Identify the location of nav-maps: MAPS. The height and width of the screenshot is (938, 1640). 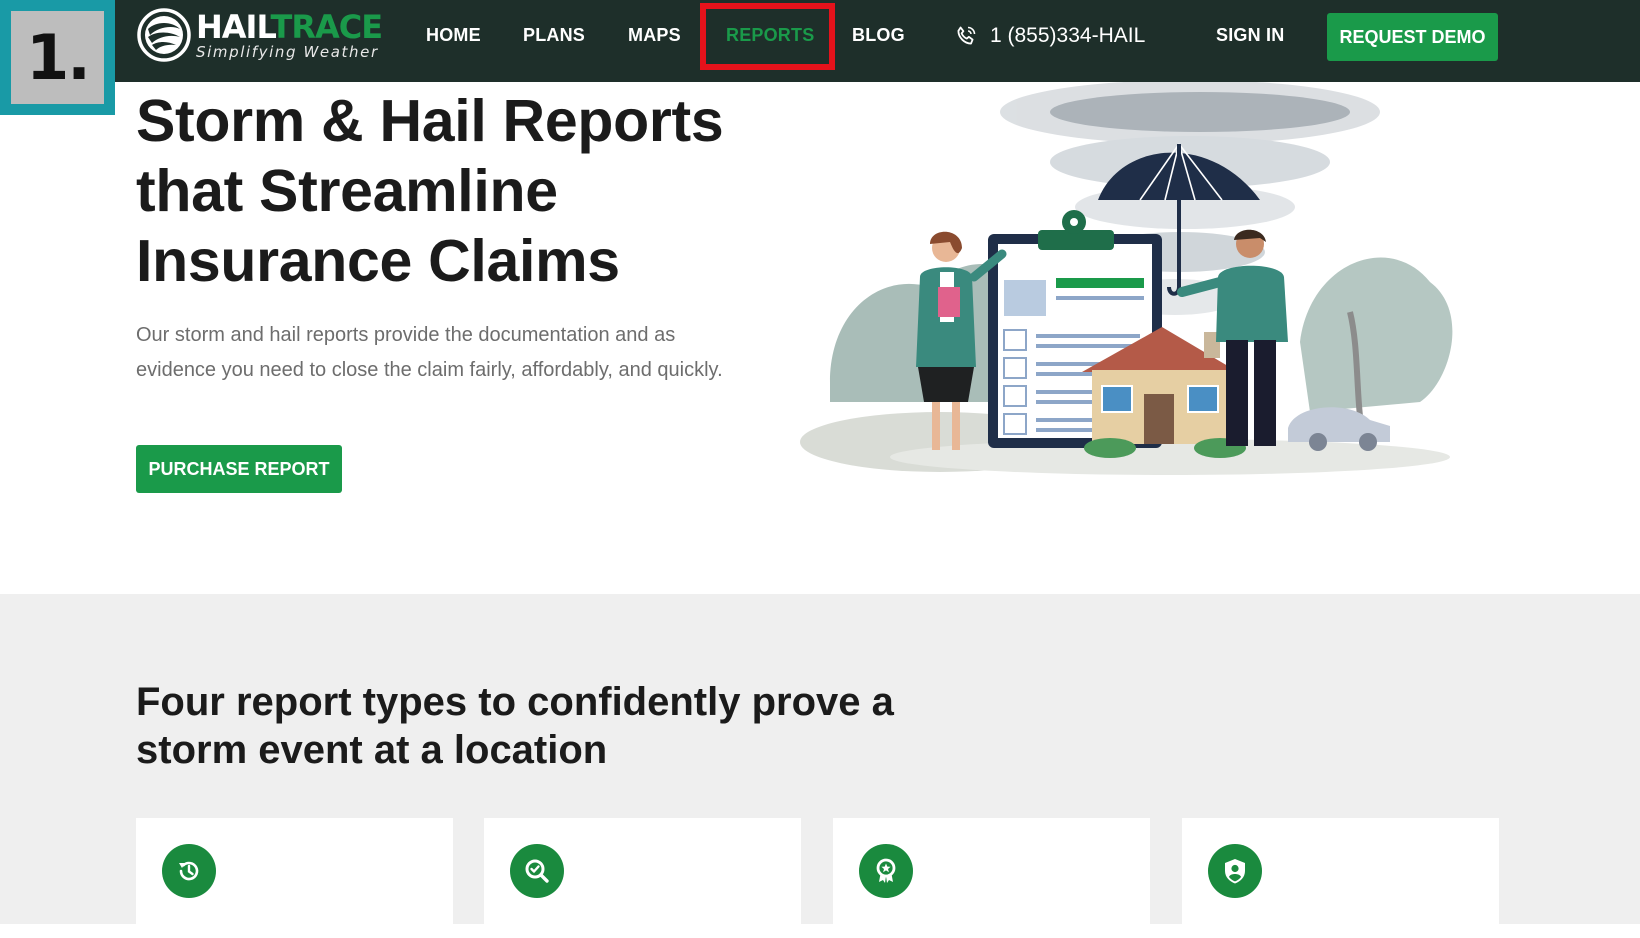
(654, 35).